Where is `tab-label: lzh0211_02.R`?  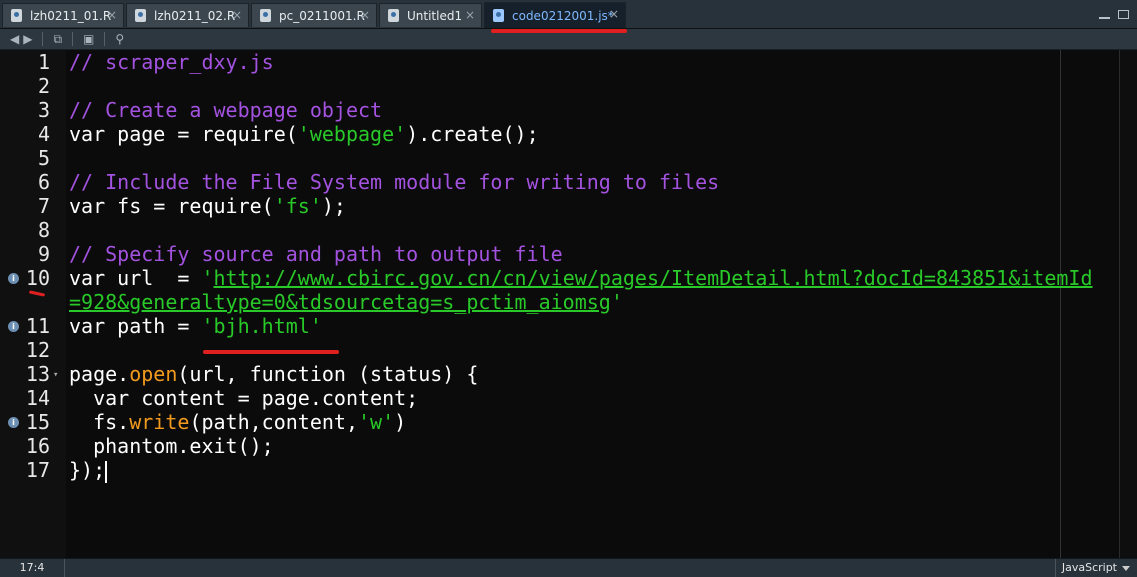
tab-label: lzh0211_02.R is located at coordinates (195, 15).